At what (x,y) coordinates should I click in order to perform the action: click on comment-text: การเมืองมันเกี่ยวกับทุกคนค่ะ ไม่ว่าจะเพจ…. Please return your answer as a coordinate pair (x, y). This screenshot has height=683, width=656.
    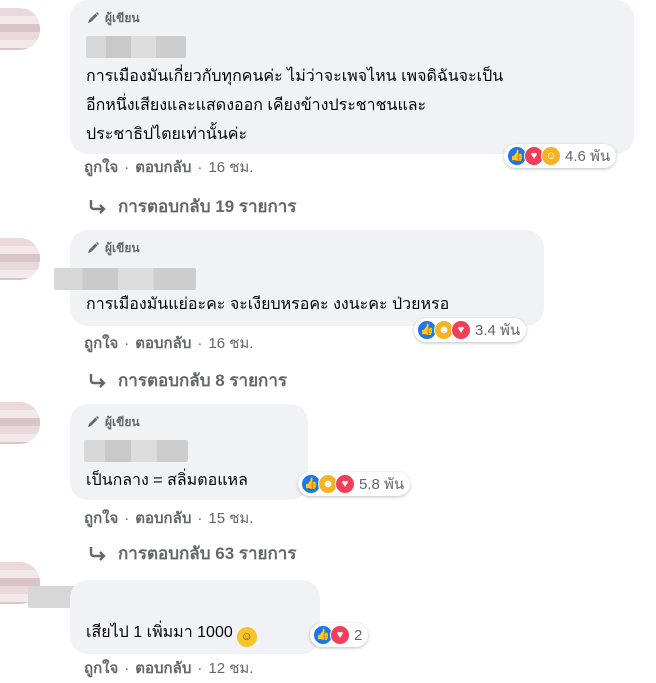
    Looking at the image, I should click on (295, 105).